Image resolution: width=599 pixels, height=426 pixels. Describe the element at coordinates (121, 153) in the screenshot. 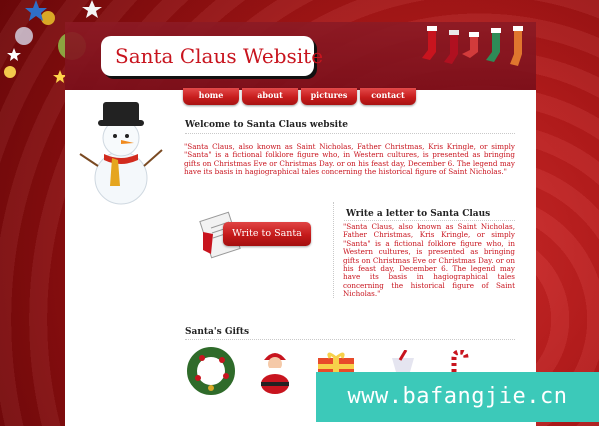

I see `snowman-image` at that location.